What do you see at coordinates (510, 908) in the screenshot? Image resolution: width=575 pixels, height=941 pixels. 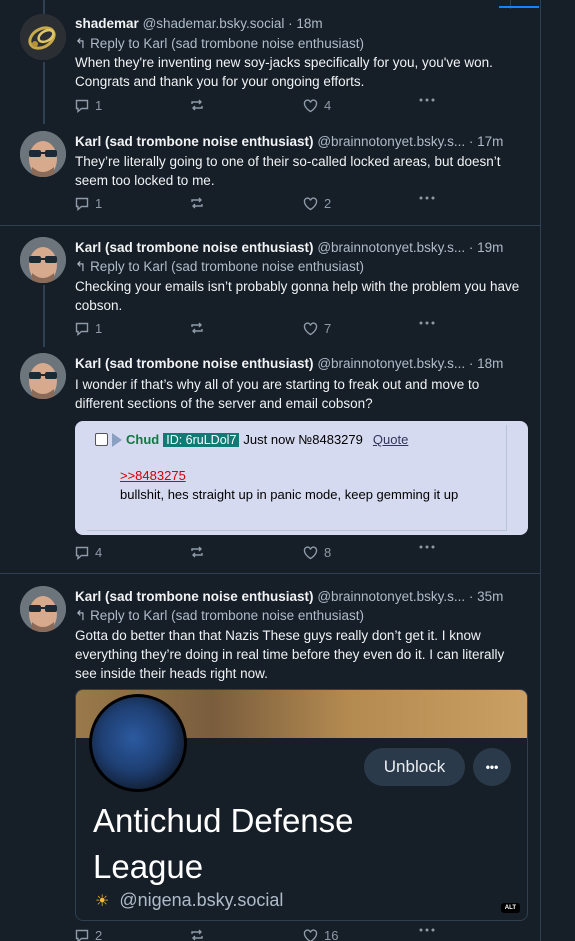 I see `alt-badge: ALT` at bounding box center [510, 908].